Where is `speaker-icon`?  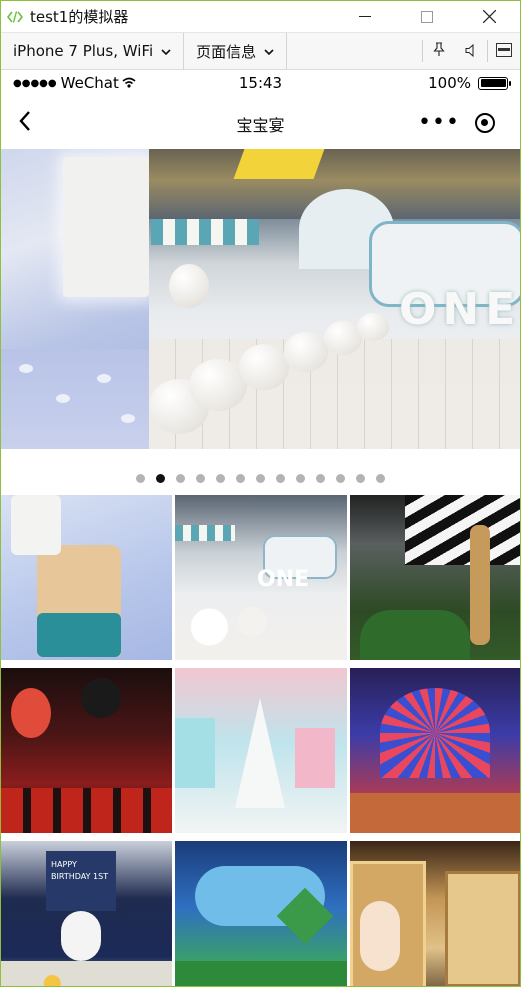 speaker-icon is located at coordinates (471, 51).